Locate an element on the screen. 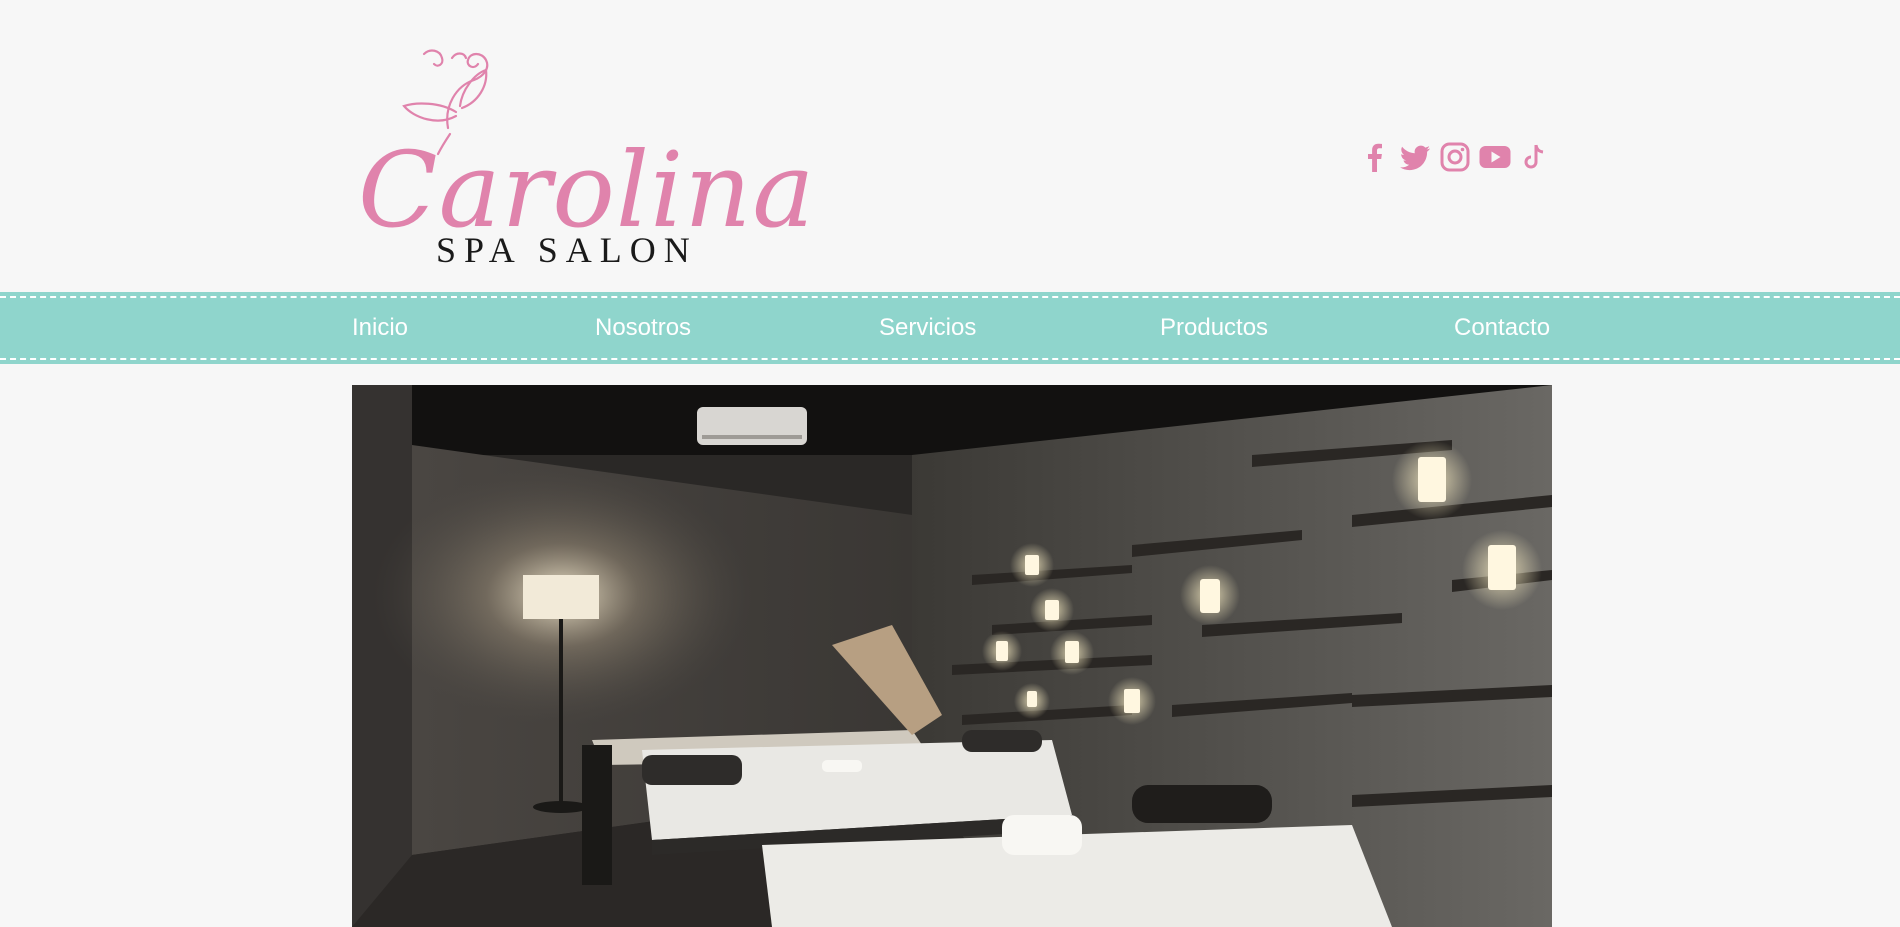 This screenshot has height=927, width=1900. instagram-link is located at coordinates (1455, 157).